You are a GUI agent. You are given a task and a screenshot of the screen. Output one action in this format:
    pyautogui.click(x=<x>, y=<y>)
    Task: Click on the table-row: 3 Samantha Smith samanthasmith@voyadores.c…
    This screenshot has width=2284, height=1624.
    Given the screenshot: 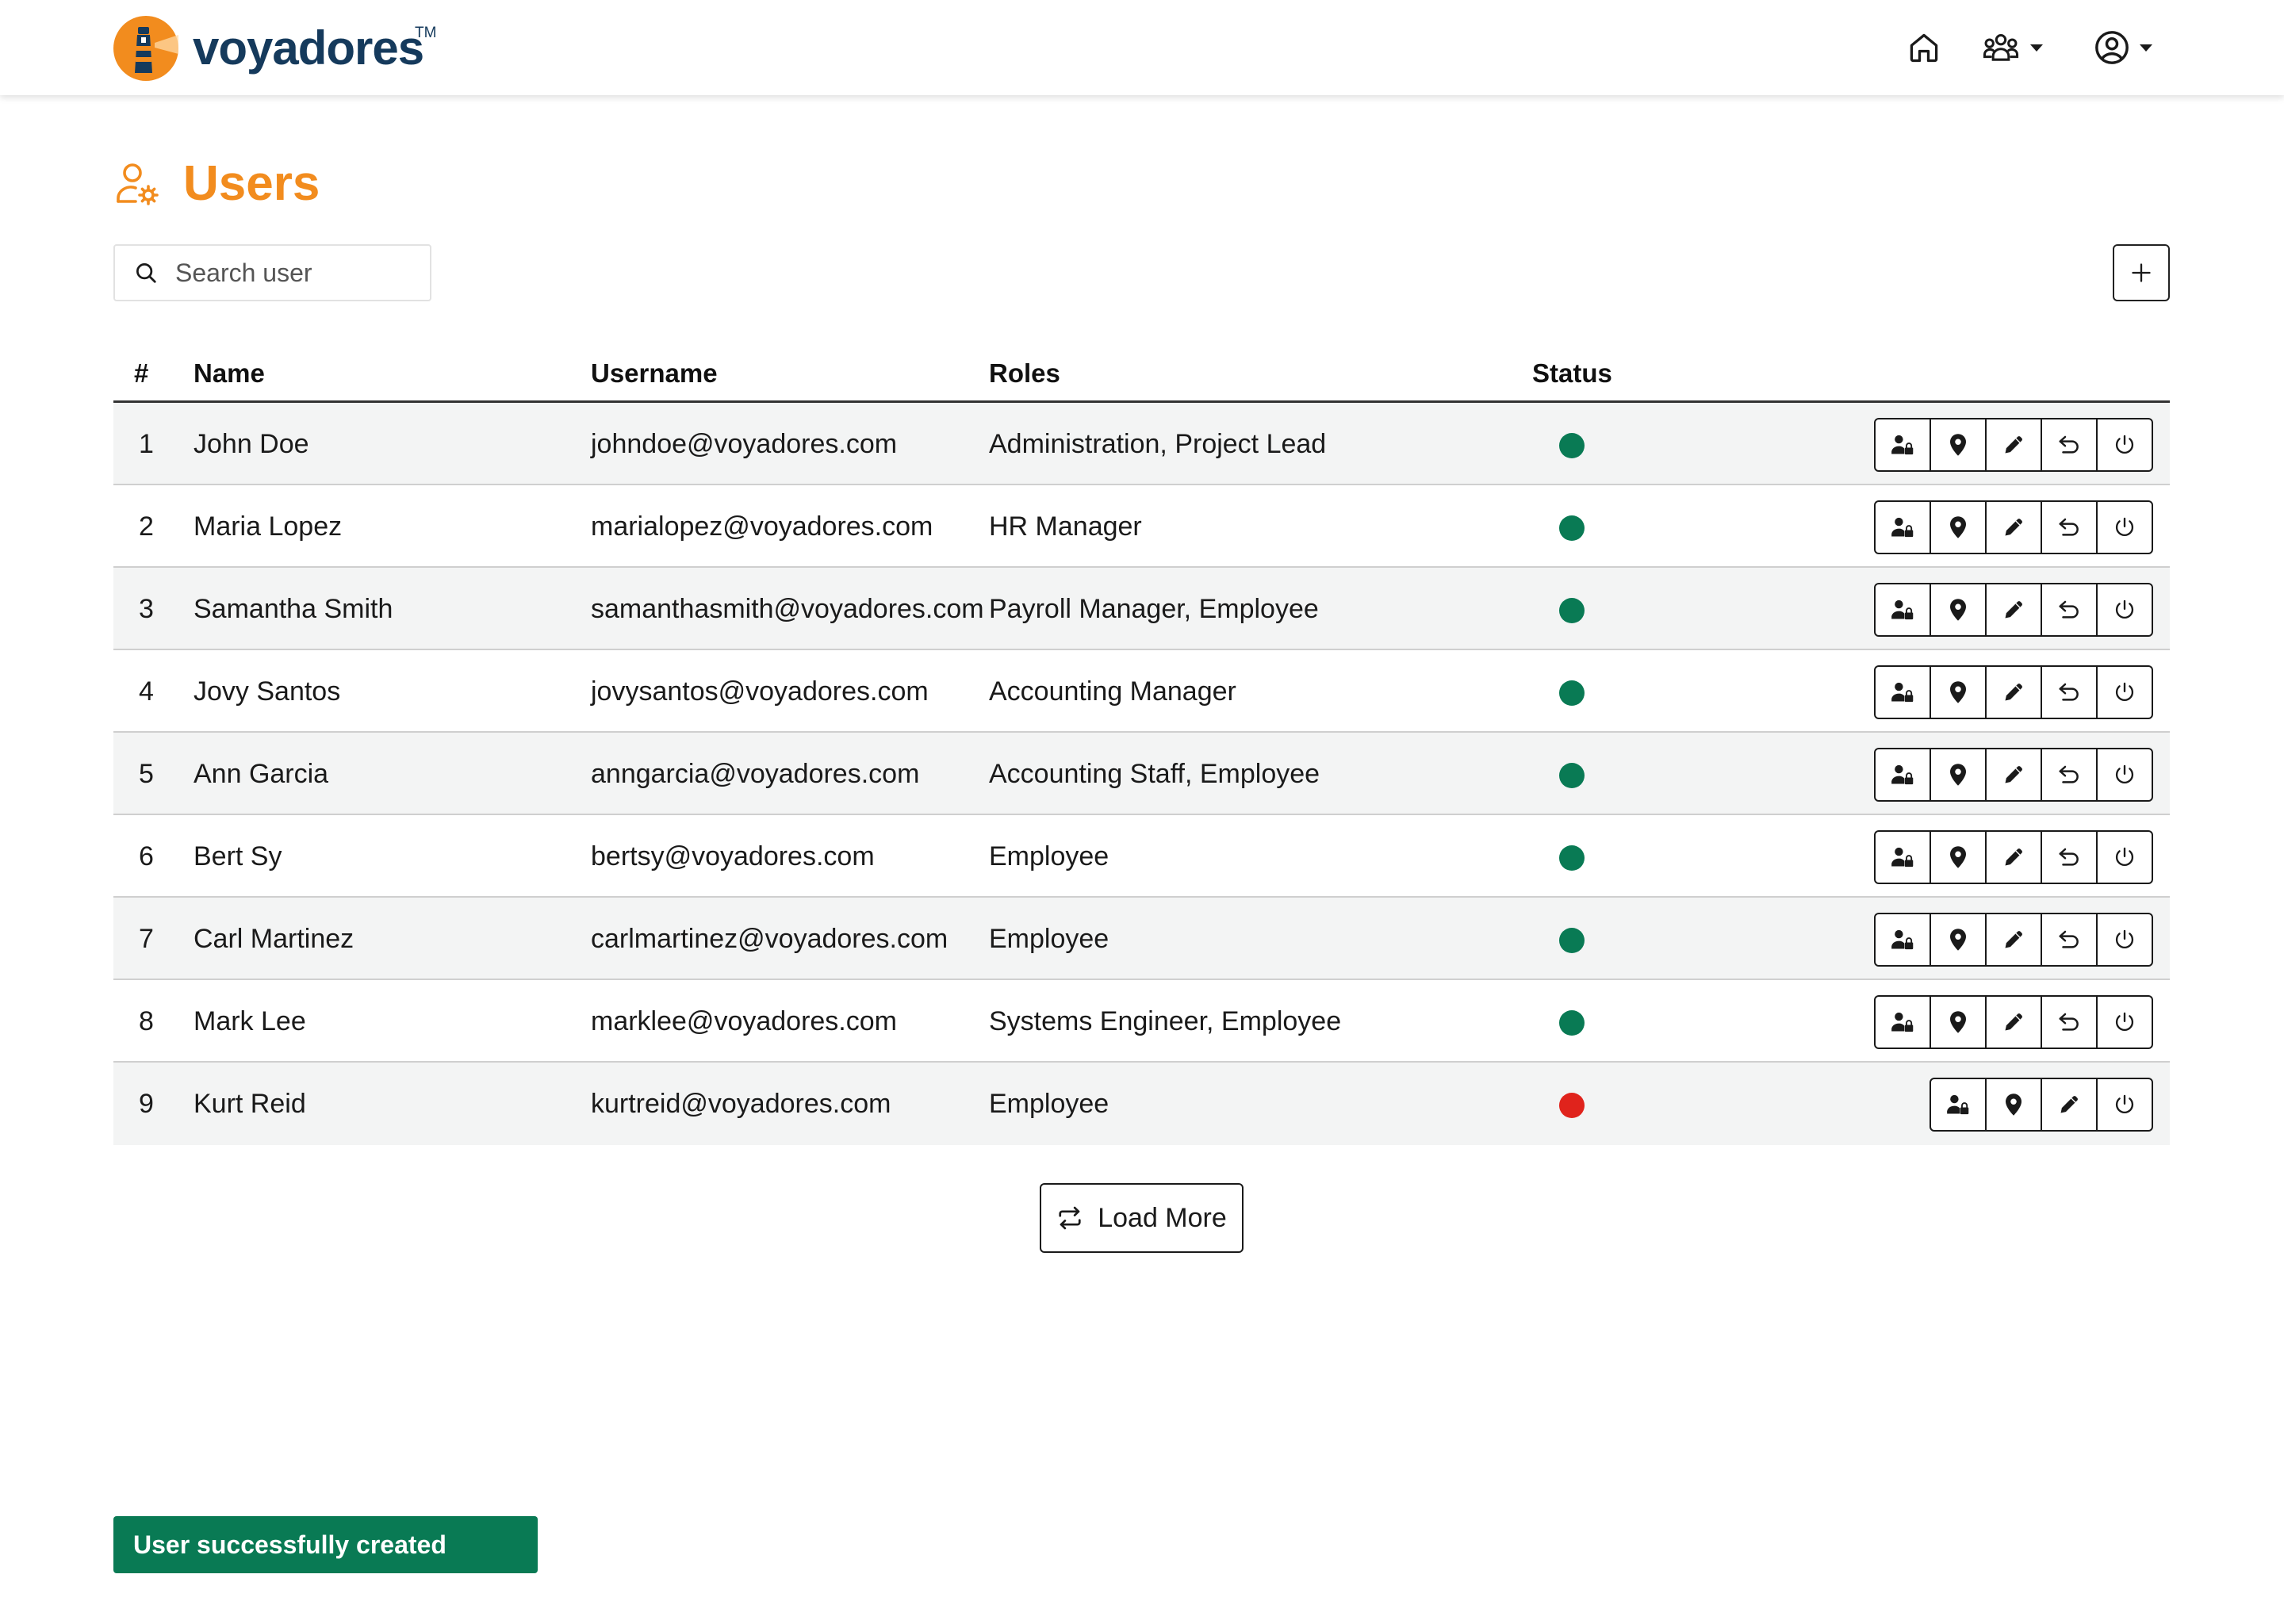 What is the action you would take?
    pyautogui.click(x=1141, y=609)
    